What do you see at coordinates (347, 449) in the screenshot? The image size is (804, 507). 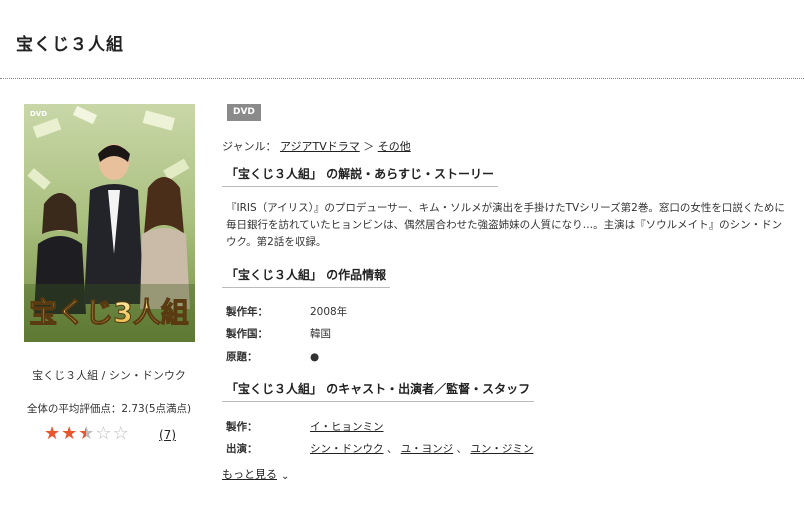 I see `cast-link: シン・ドンウク` at bounding box center [347, 449].